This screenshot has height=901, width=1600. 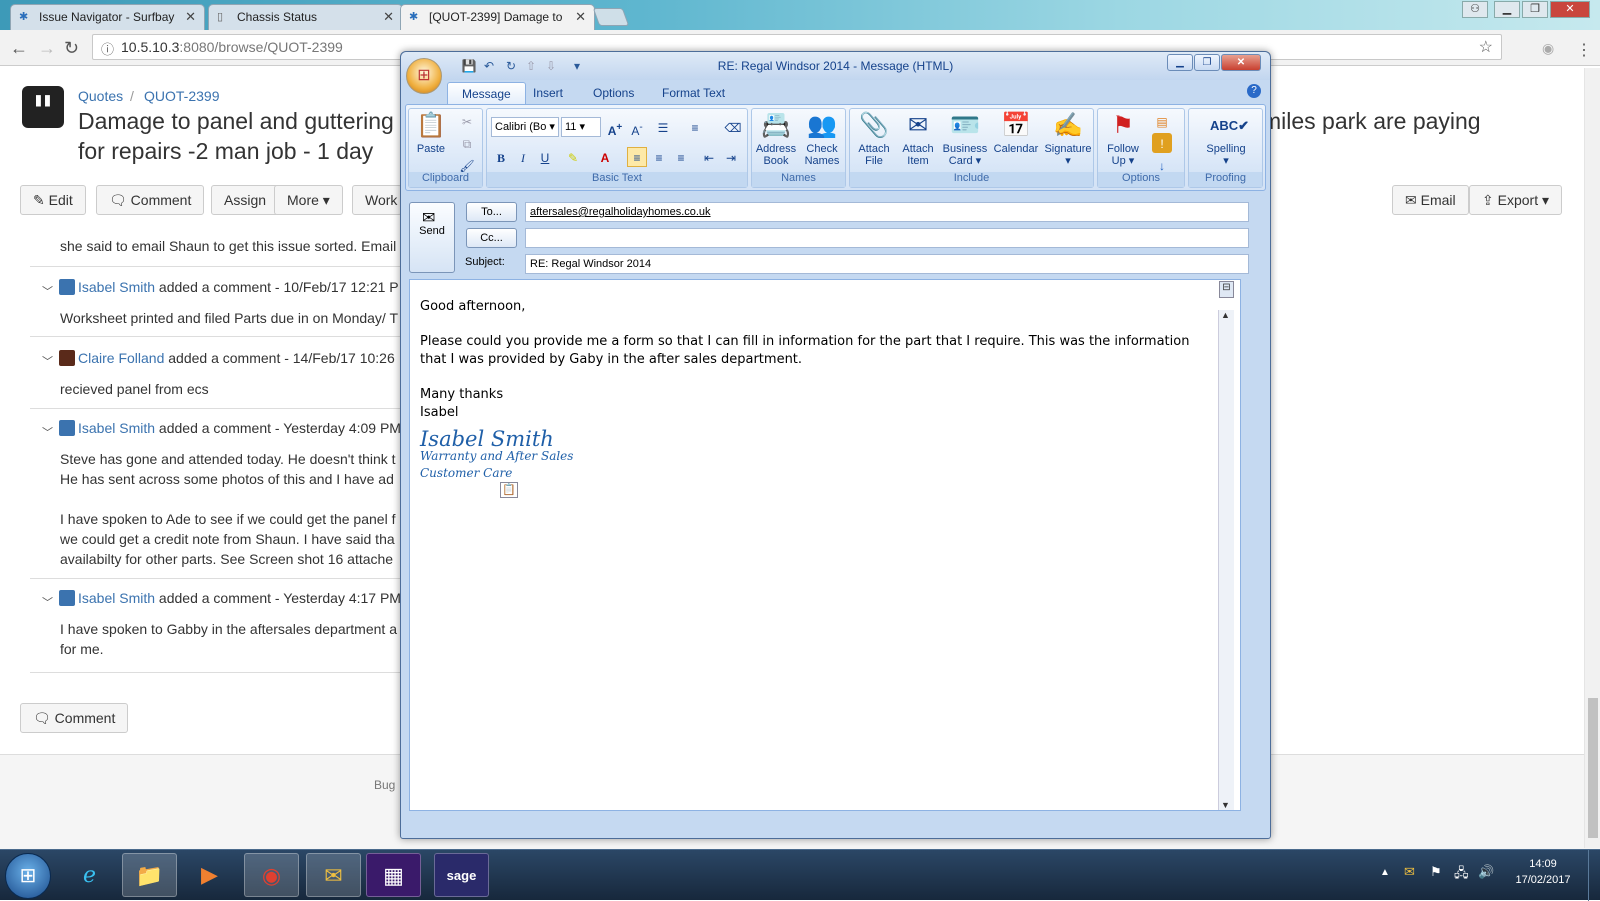 I want to click on system-clock: 14:09 17/02/2017, so click(x=1543, y=872).